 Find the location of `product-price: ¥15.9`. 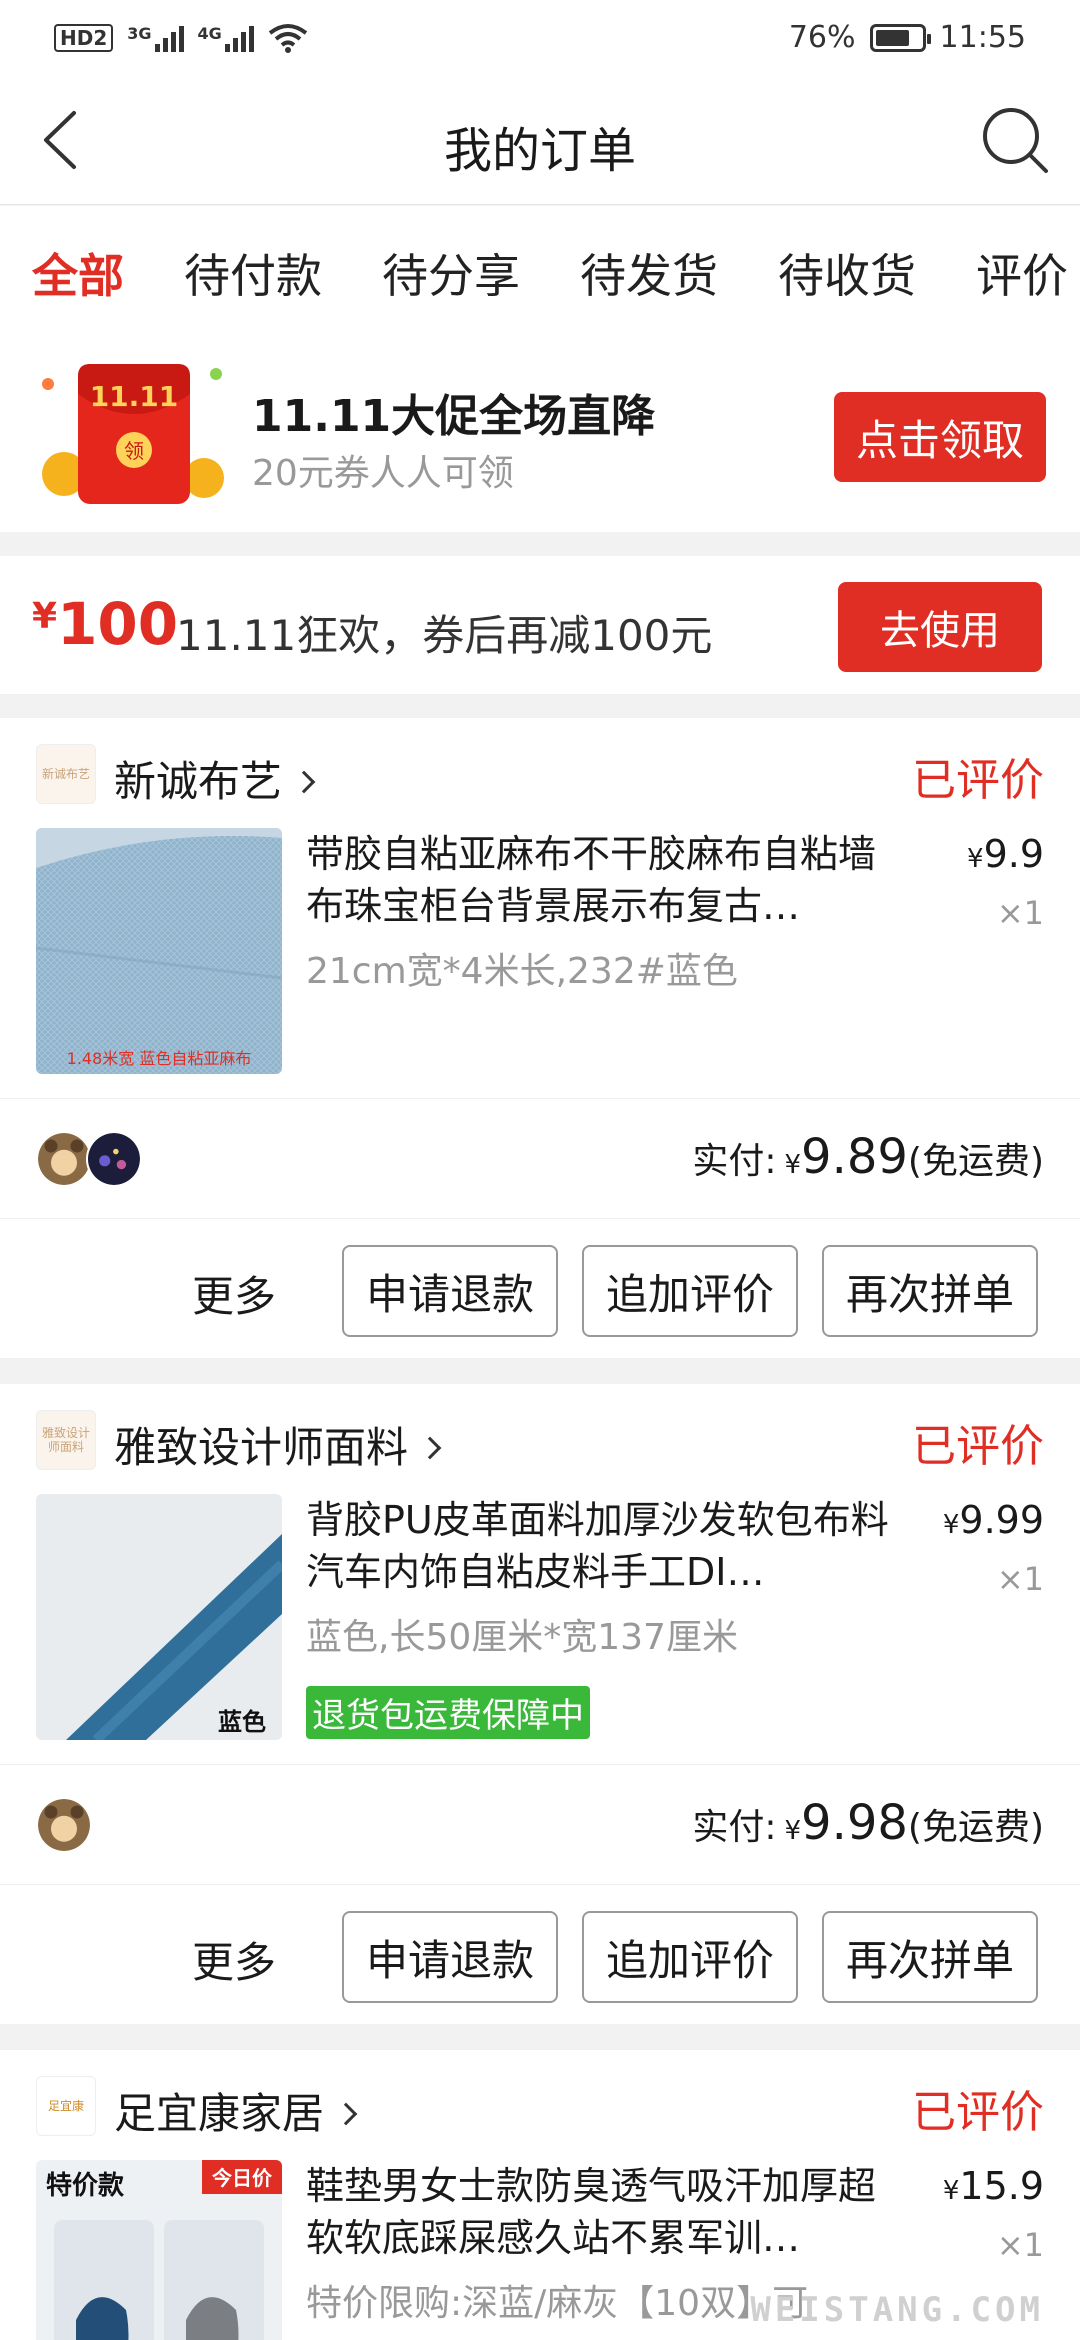

product-price: ¥15.9 is located at coordinates (993, 2186).